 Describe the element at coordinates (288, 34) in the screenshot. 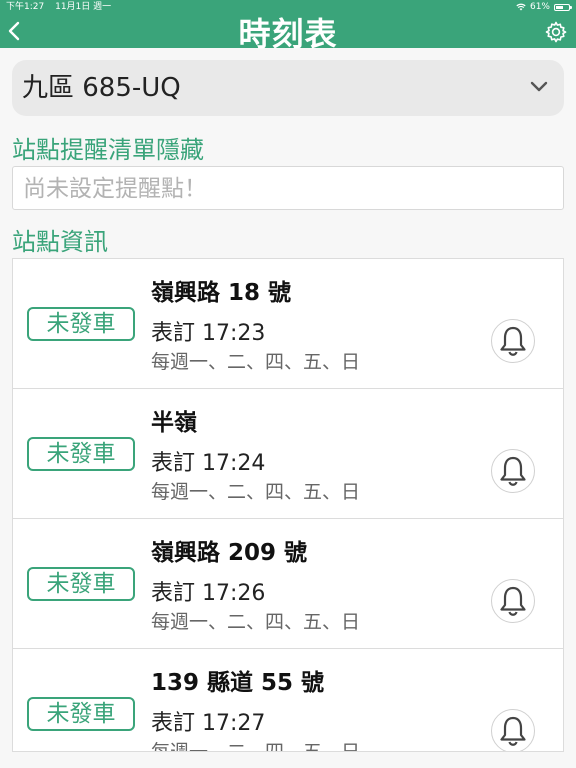

I see `page-title: 時刻表` at that location.